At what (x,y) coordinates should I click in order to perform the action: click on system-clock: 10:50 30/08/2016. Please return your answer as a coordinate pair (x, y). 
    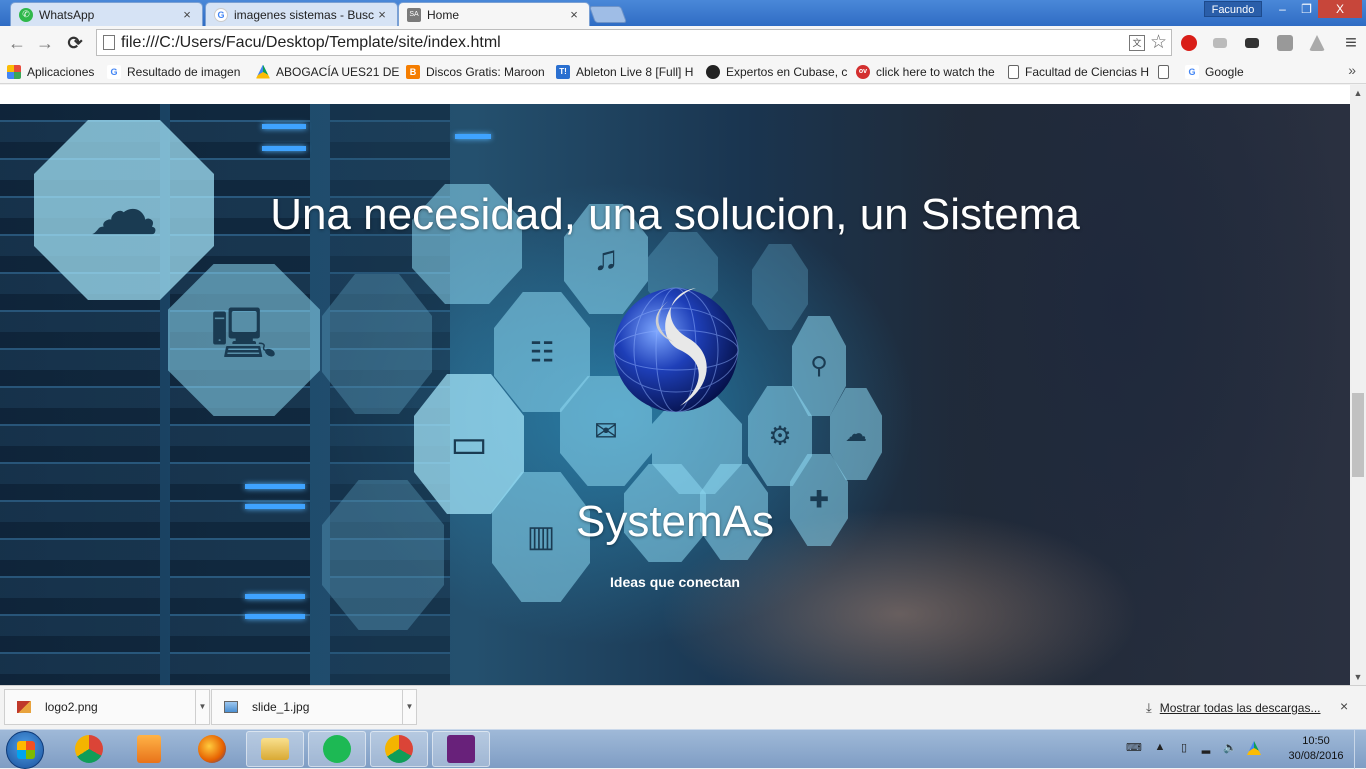
    Looking at the image, I should click on (1316, 749).